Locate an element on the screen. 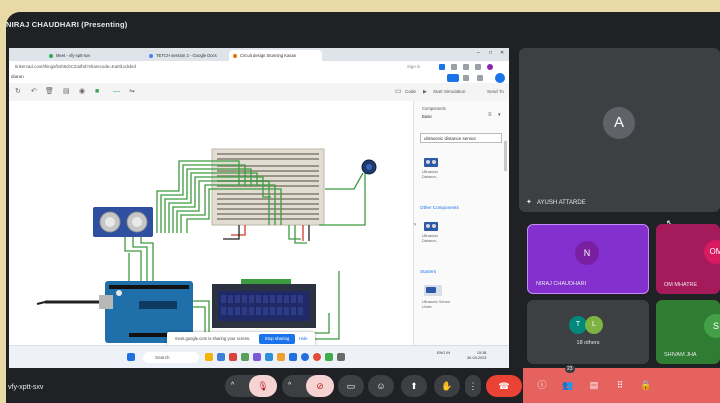  code-button: Code is located at coordinates (410, 91).